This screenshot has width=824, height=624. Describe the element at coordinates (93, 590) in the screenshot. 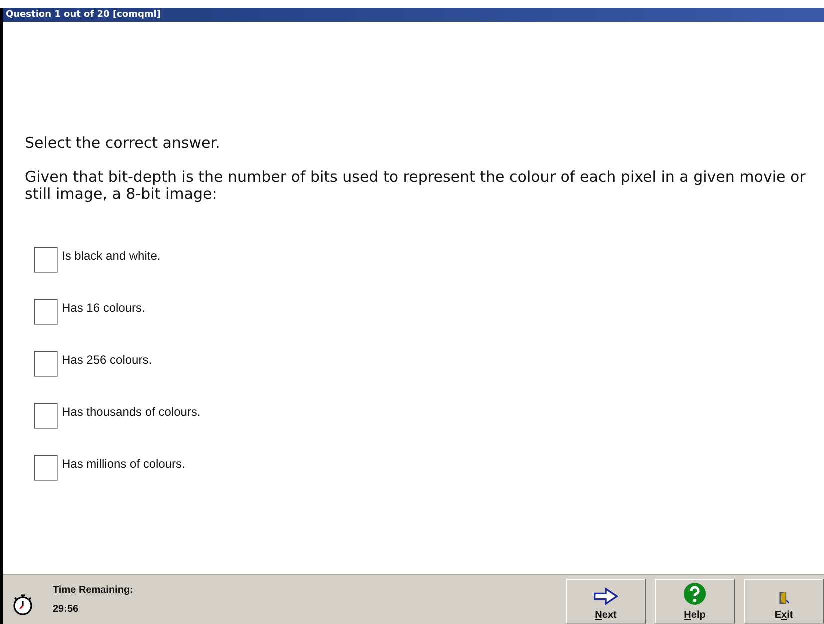

I see `timer-label: Time Remaining:` at that location.